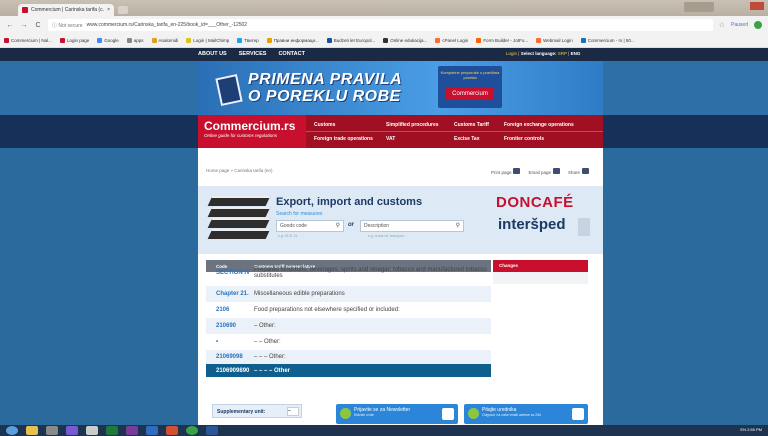 The image size is (768, 436). Describe the element at coordinates (72, 430) in the screenshot. I see `skype-icon` at that location.